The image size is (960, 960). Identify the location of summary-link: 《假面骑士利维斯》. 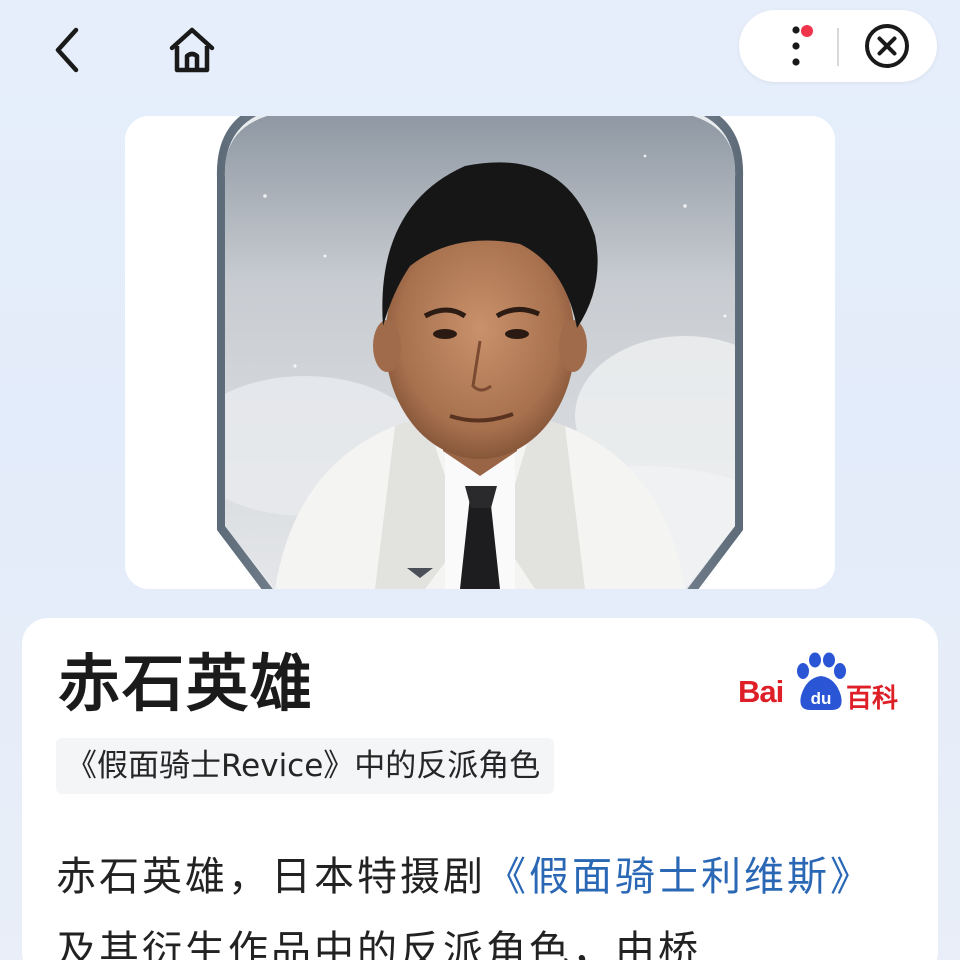
(679, 877).